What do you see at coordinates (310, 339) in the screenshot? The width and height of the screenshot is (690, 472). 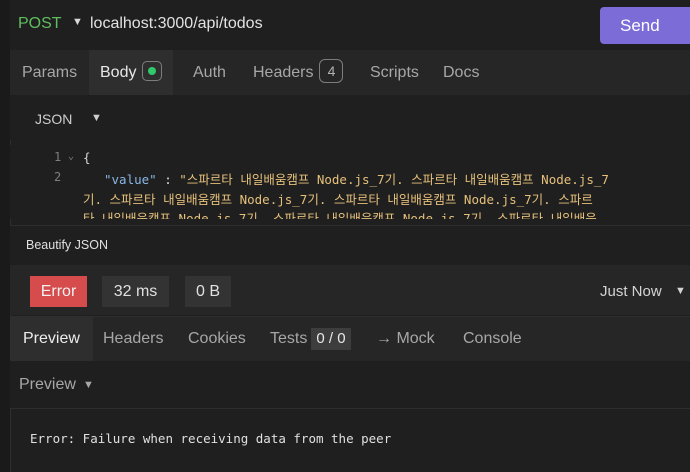 I see `tab-tests: Tests 0 / 0` at bounding box center [310, 339].